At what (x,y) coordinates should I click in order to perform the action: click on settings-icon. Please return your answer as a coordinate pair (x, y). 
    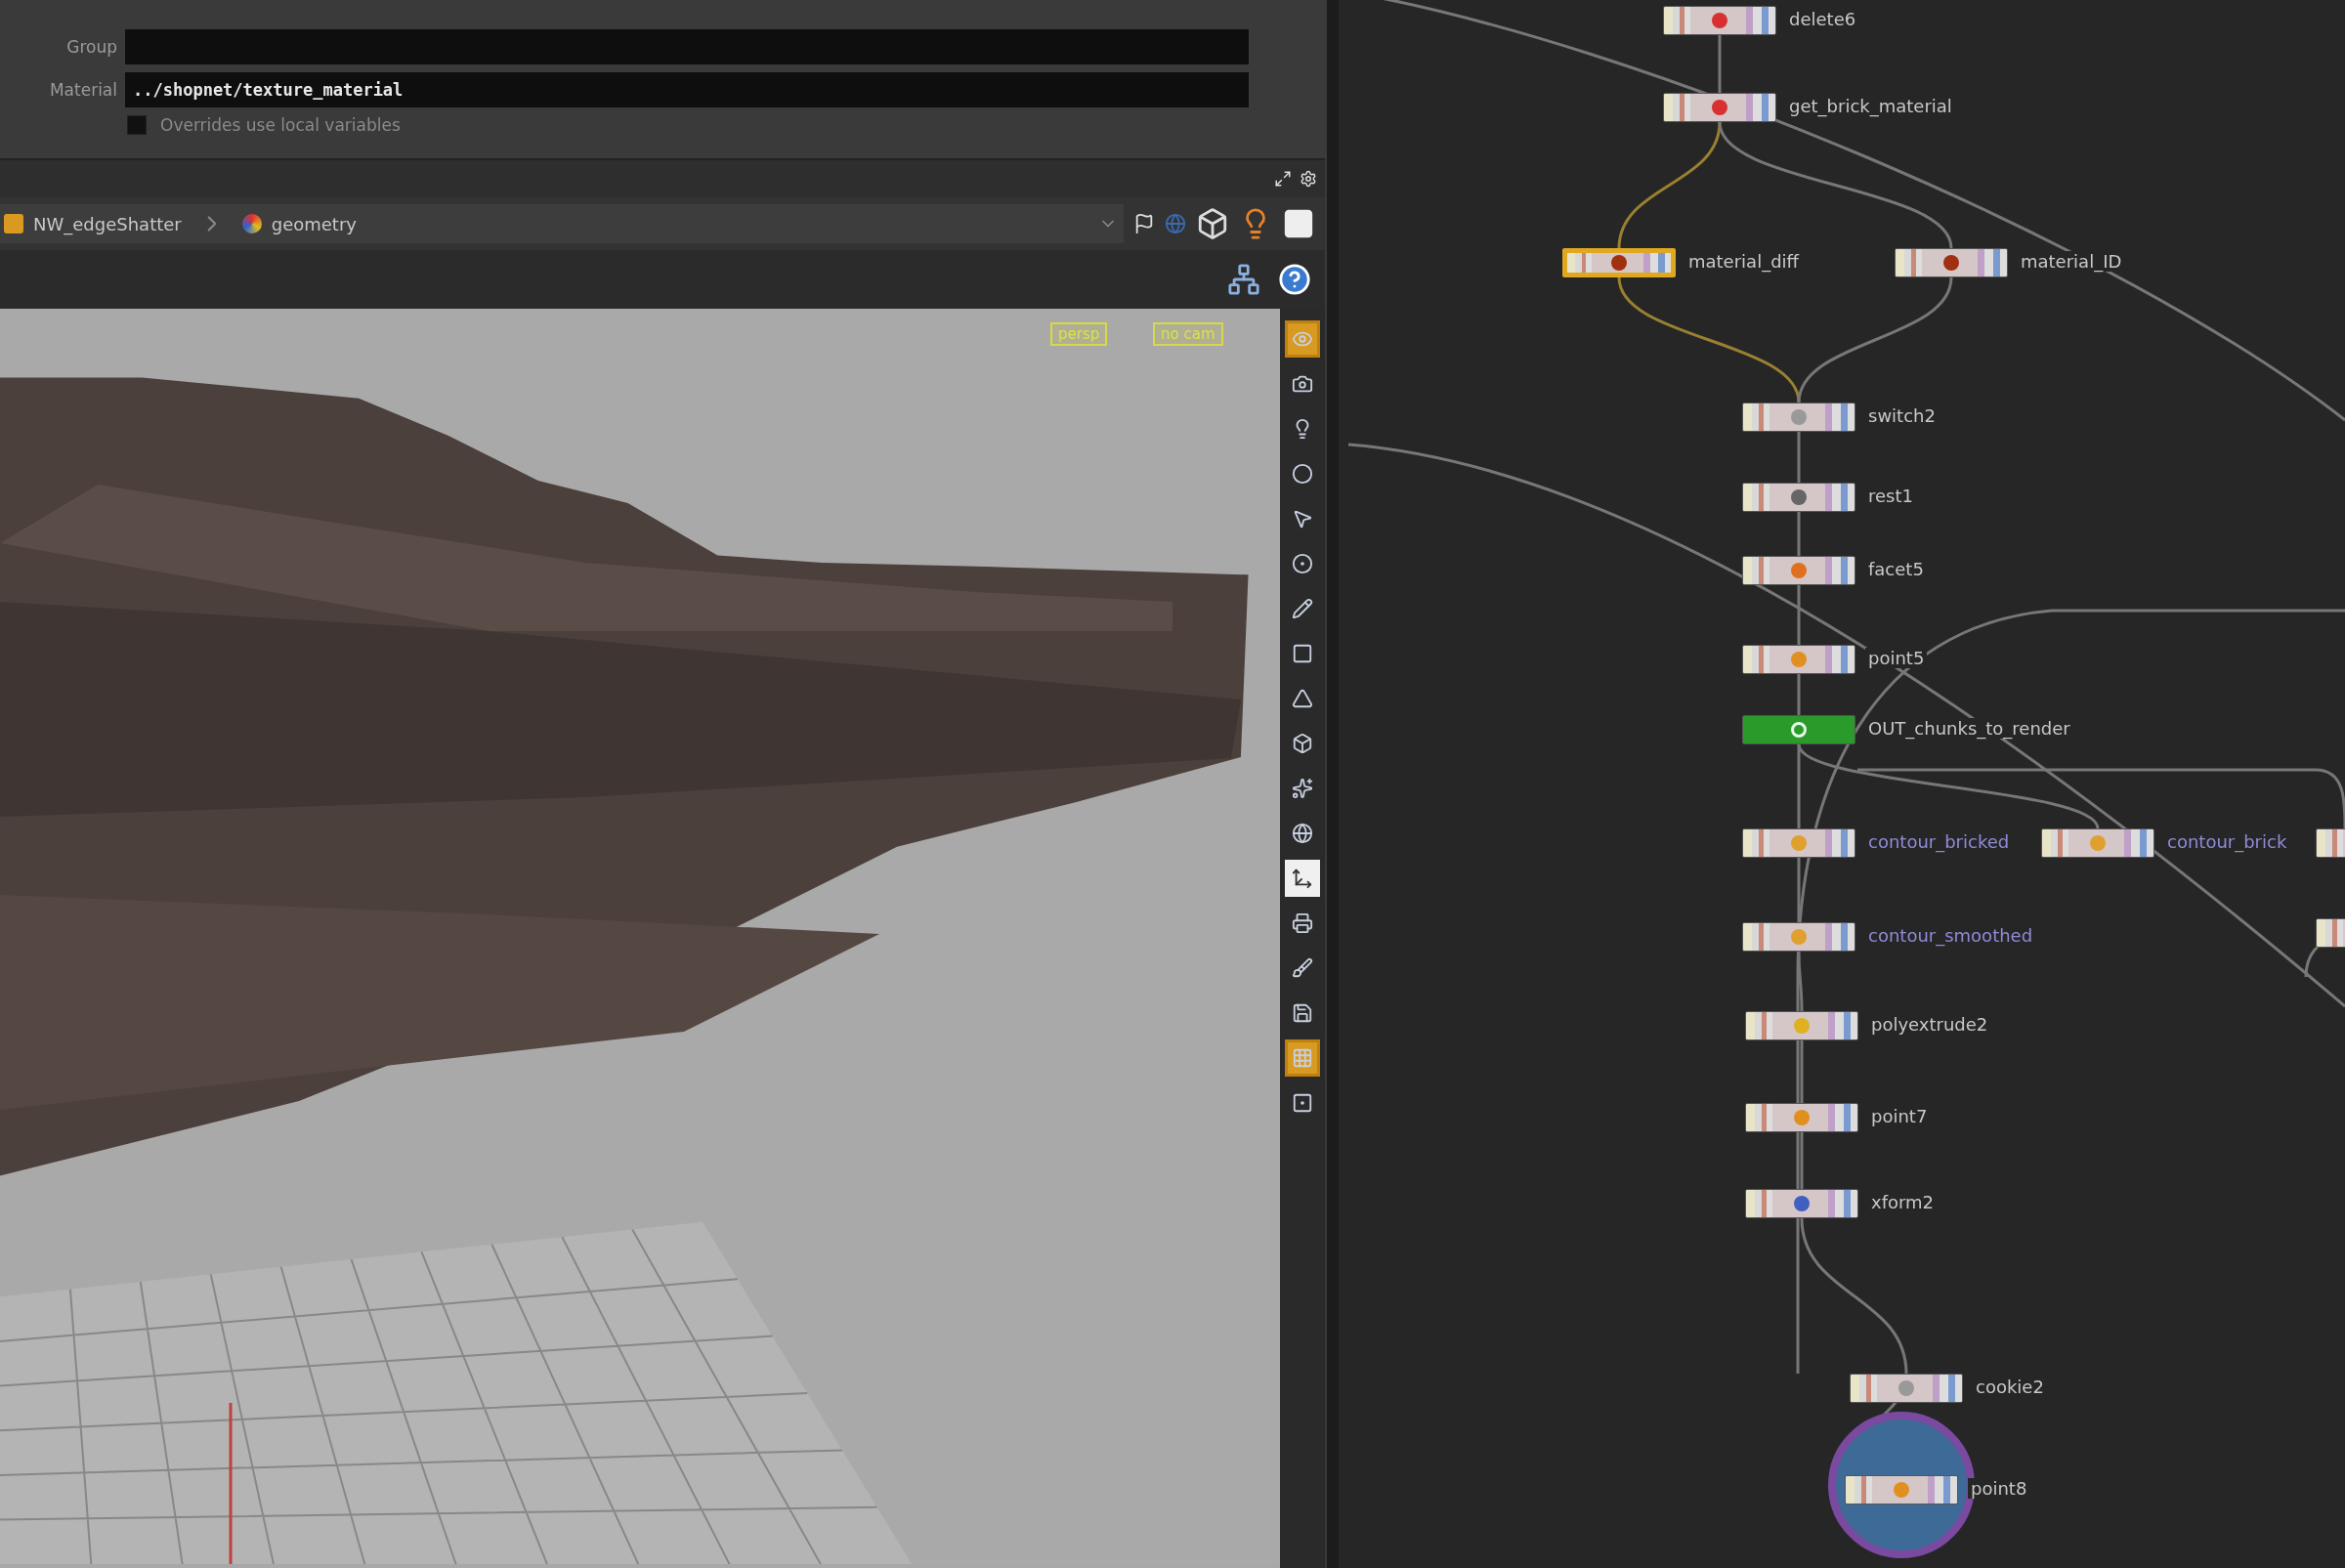
    Looking at the image, I should click on (1308, 179).